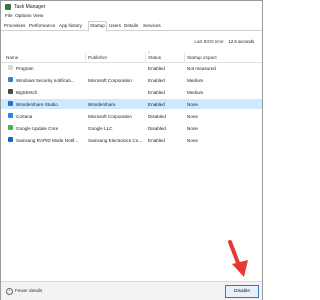  What do you see at coordinates (10, 139) in the screenshot?
I see `samsung-icon` at bounding box center [10, 139].